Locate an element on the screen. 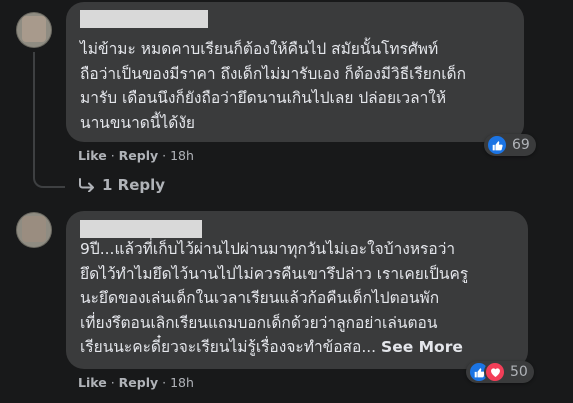 This screenshot has height=403, width=573. thumbs-up-icon is located at coordinates (497, 145).